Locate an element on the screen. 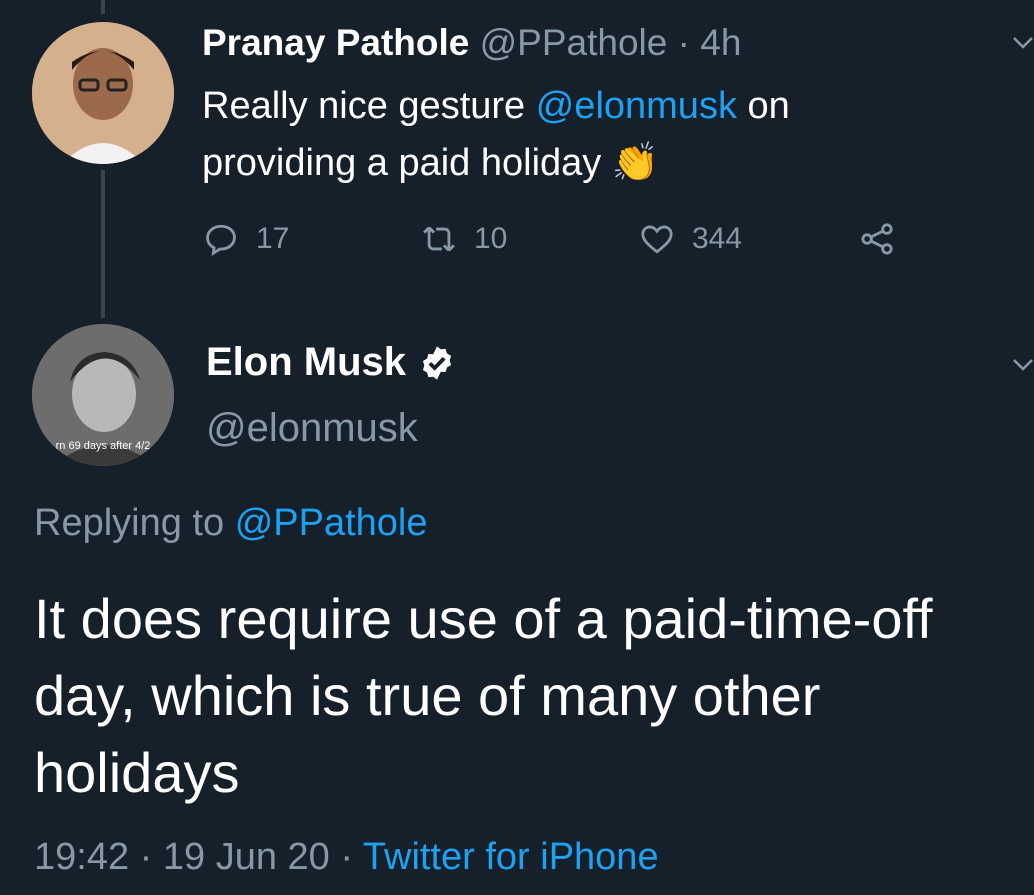 The height and width of the screenshot is (895, 1034). tweet-date: 19 Jun 20 is located at coordinates (246, 857).